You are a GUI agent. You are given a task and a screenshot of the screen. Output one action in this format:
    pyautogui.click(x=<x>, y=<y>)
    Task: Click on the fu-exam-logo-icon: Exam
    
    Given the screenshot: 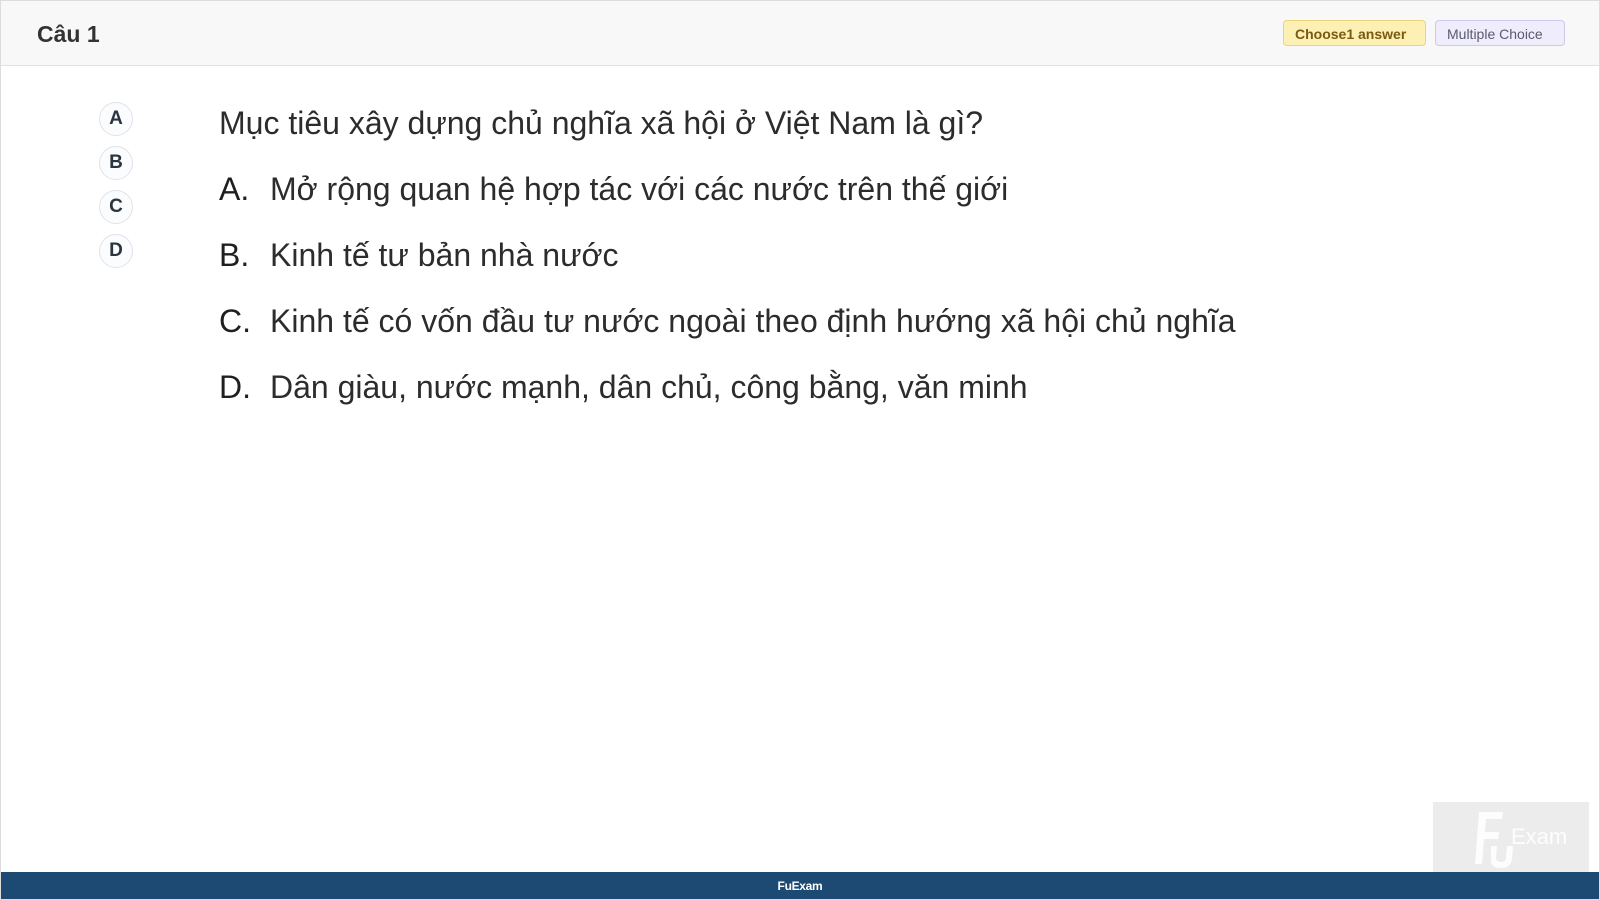 What is the action you would take?
    pyautogui.click(x=1511, y=837)
    